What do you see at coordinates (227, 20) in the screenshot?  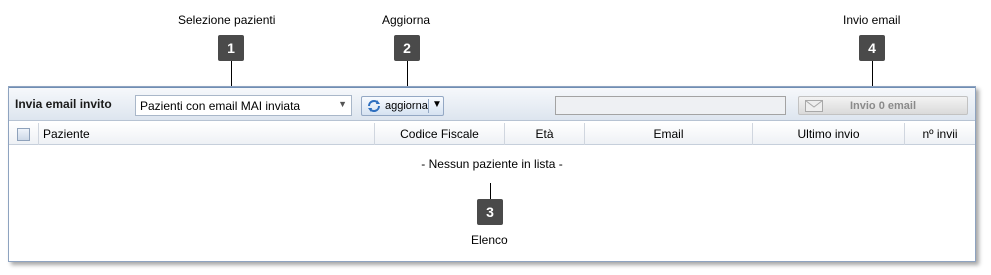 I see `callout-1-title: Selezione pazienti` at bounding box center [227, 20].